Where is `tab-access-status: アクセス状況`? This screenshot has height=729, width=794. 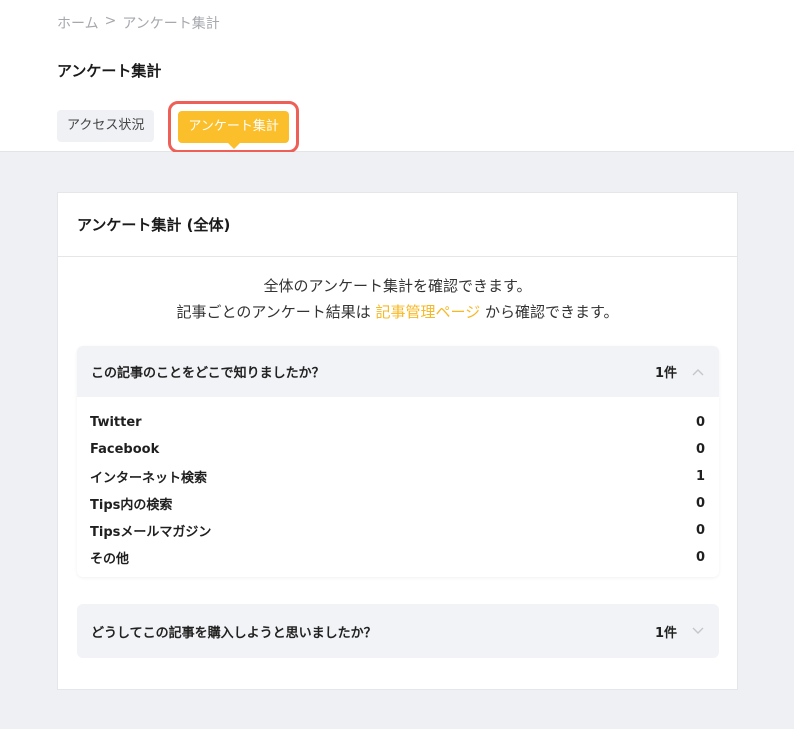 tab-access-status: アクセス状況 is located at coordinates (106, 126).